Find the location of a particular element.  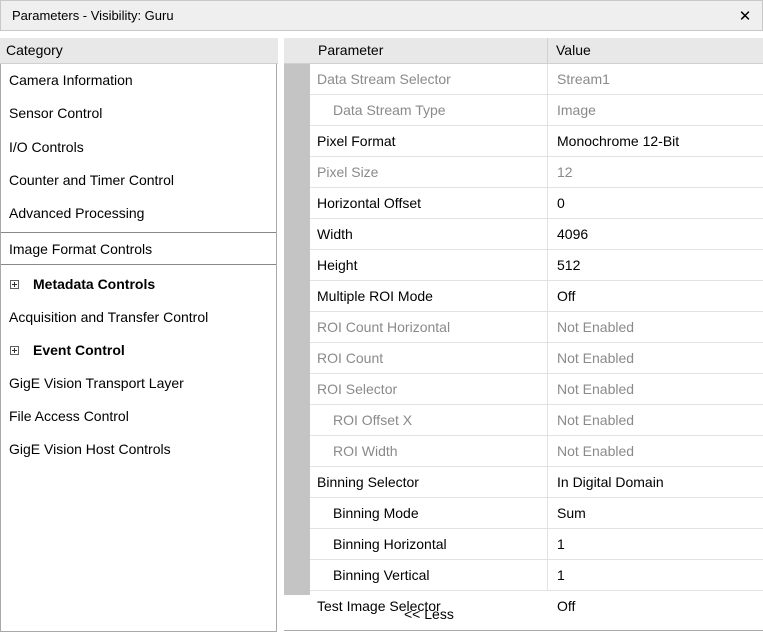

param-value: 0 is located at coordinates (561, 203).